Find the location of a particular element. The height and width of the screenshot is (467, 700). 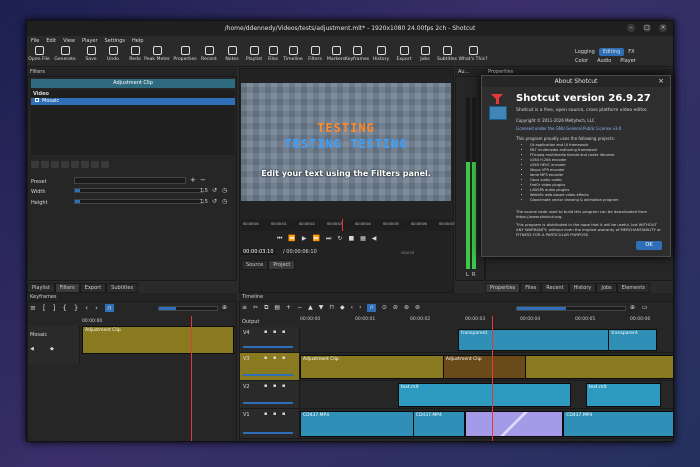

lift-icon: ▲ is located at coordinates (310, 308).